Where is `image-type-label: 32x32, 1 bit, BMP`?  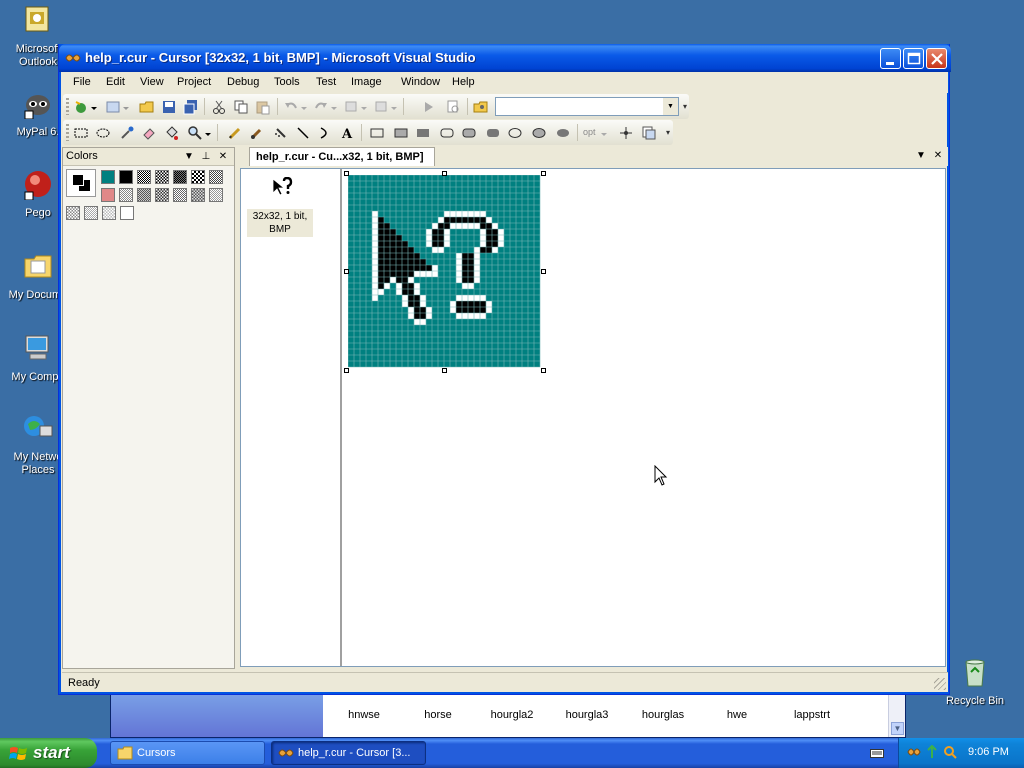
image-type-label: 32x32, 1 bit, BMP is located at coordinates (280, 223).